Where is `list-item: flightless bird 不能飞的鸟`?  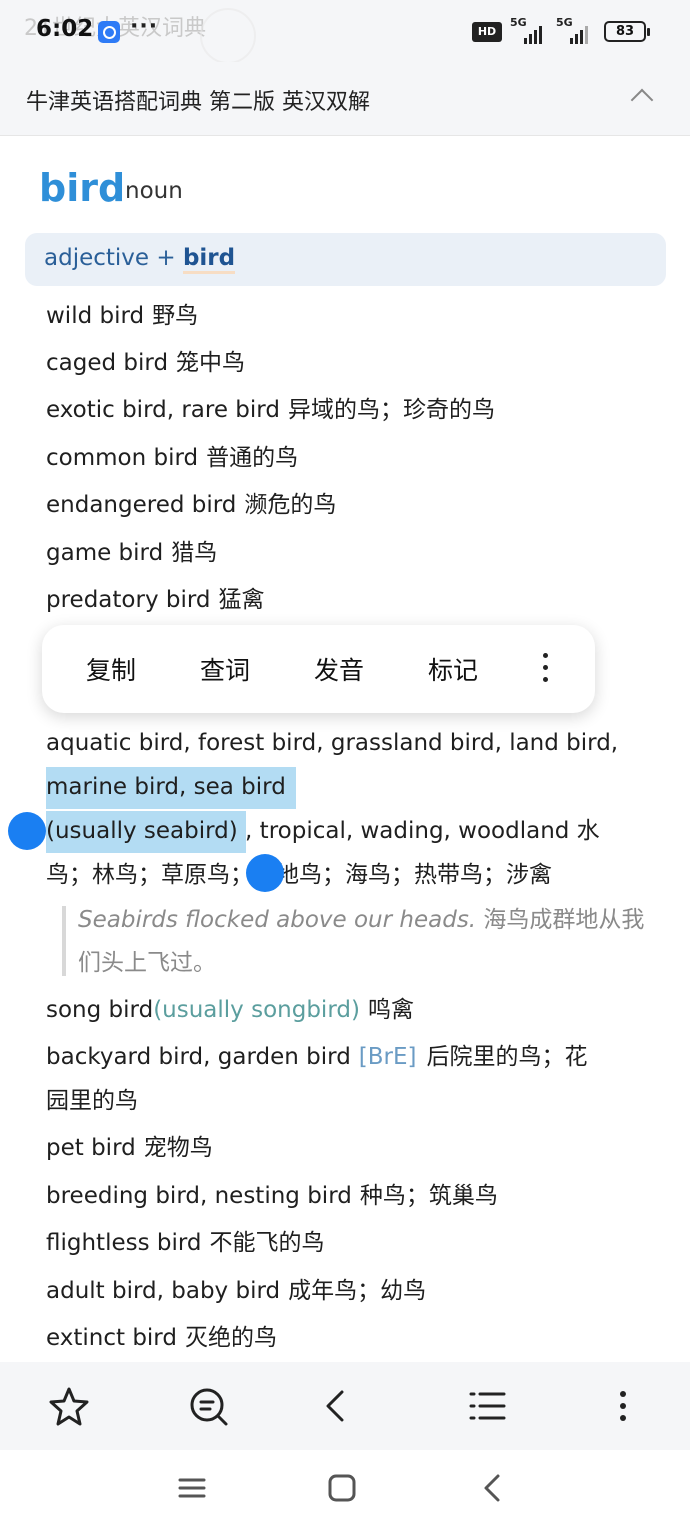
list-item: flightless bird 不能飞的鸟 is located at coordinates (185, 1243).